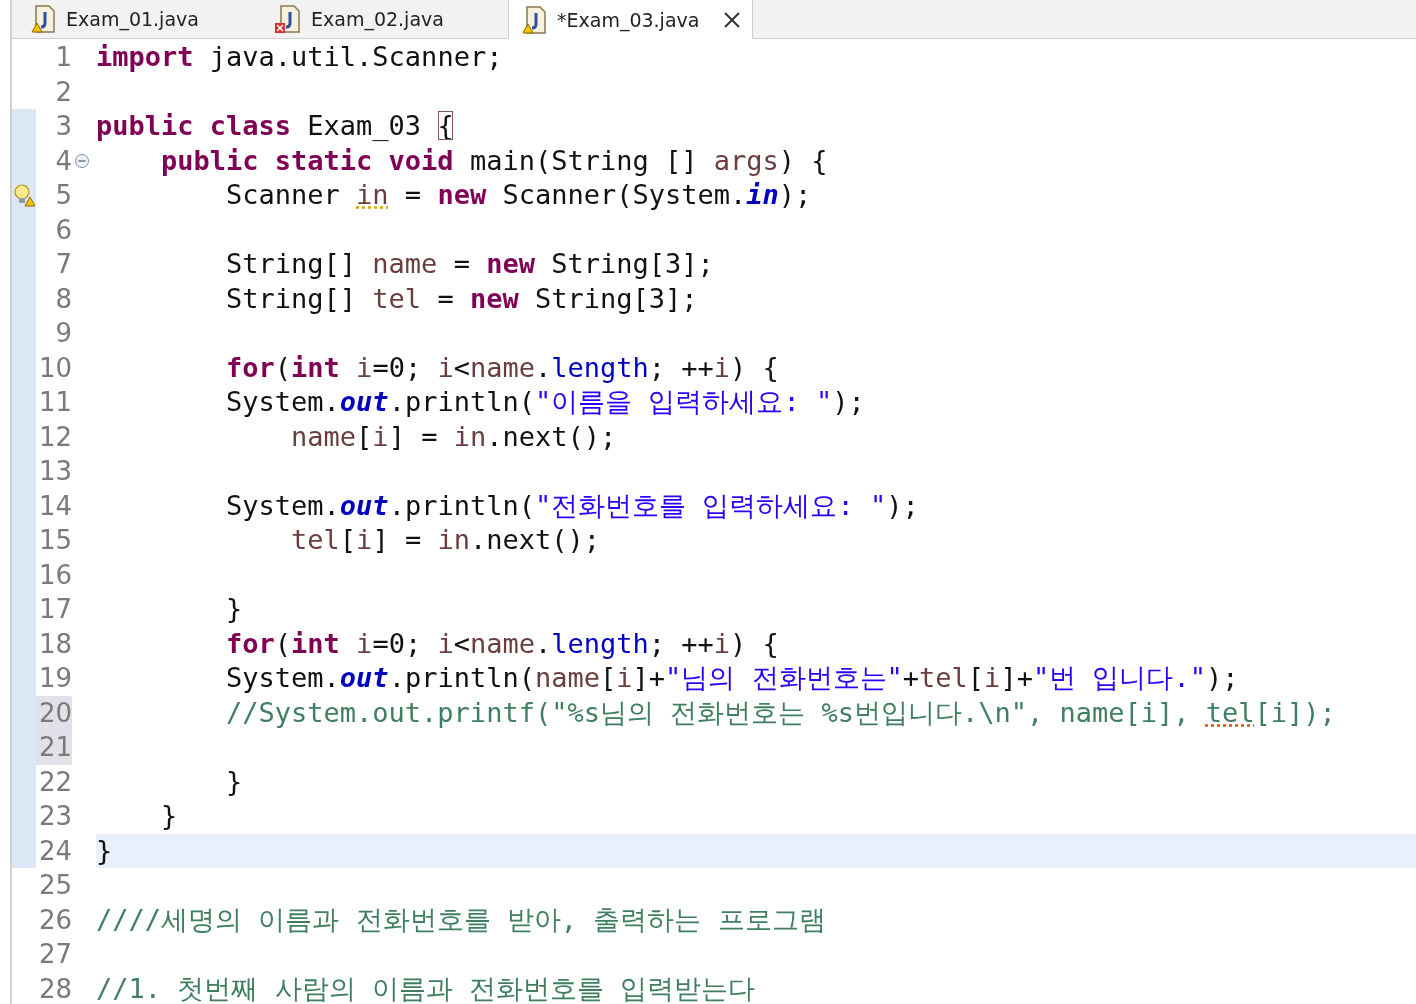  I want to click on line-number: 19, so click(54, 678).